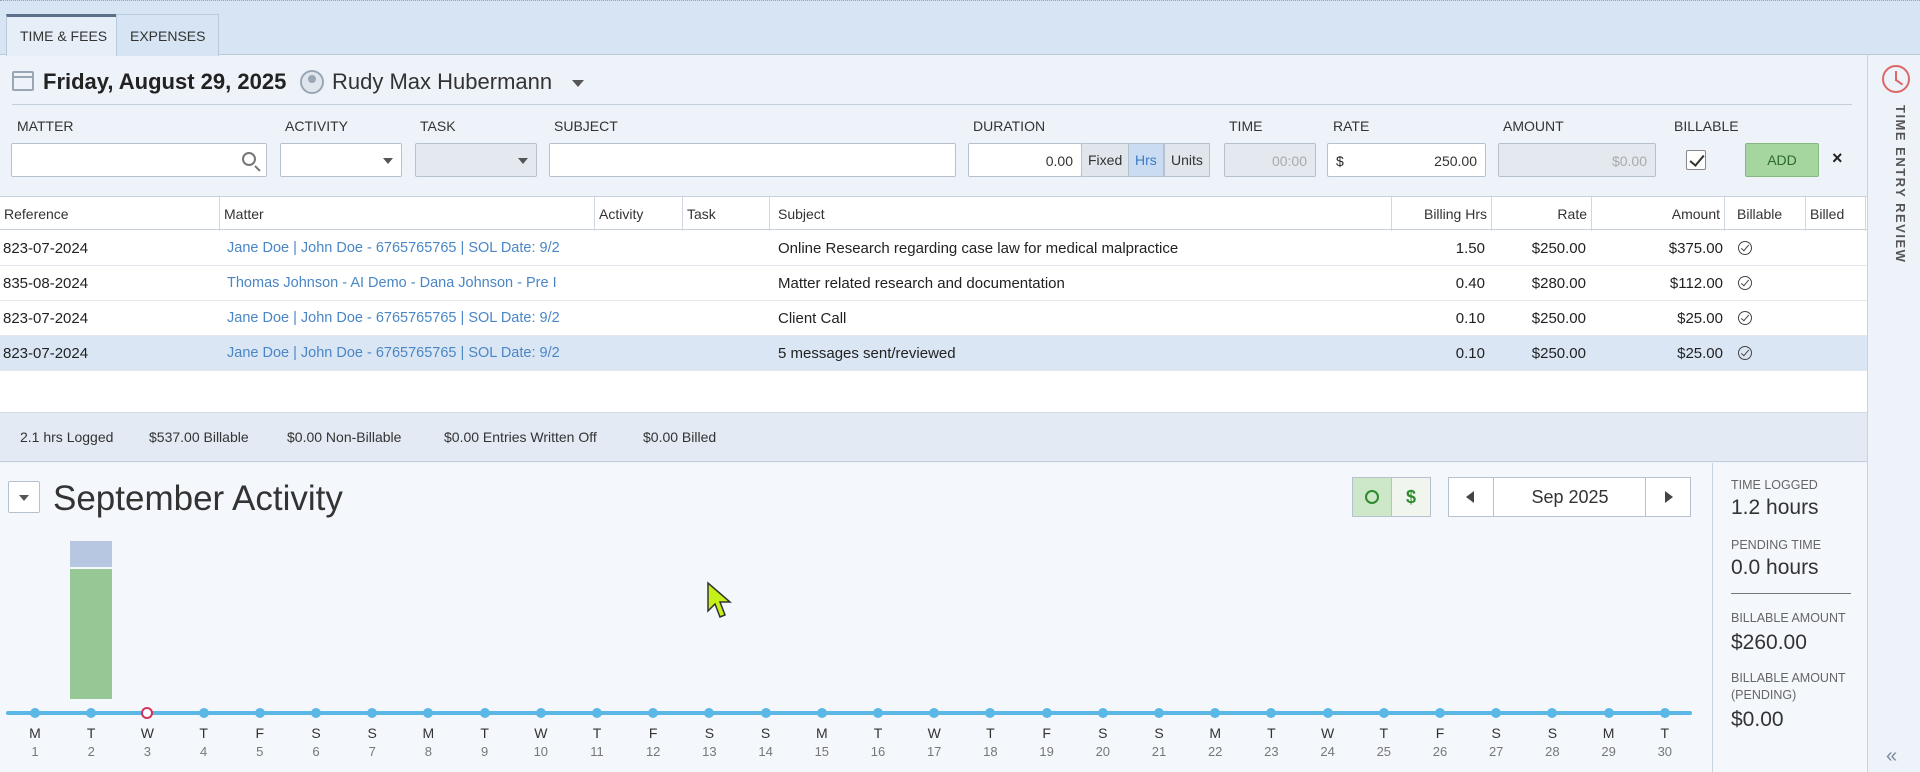  What do you see at coordinates (1187, 160) in the screenshot?
I see `duration-mode-units: Units` at bounding box center [1187, 160].